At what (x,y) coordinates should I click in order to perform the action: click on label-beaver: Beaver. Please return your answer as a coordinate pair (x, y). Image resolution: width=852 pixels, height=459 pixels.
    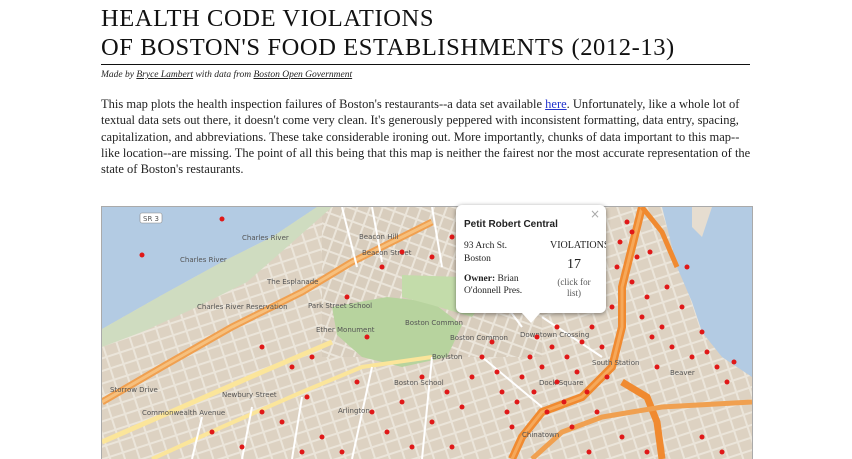
    Looking at the image, I should click on (682, 373).